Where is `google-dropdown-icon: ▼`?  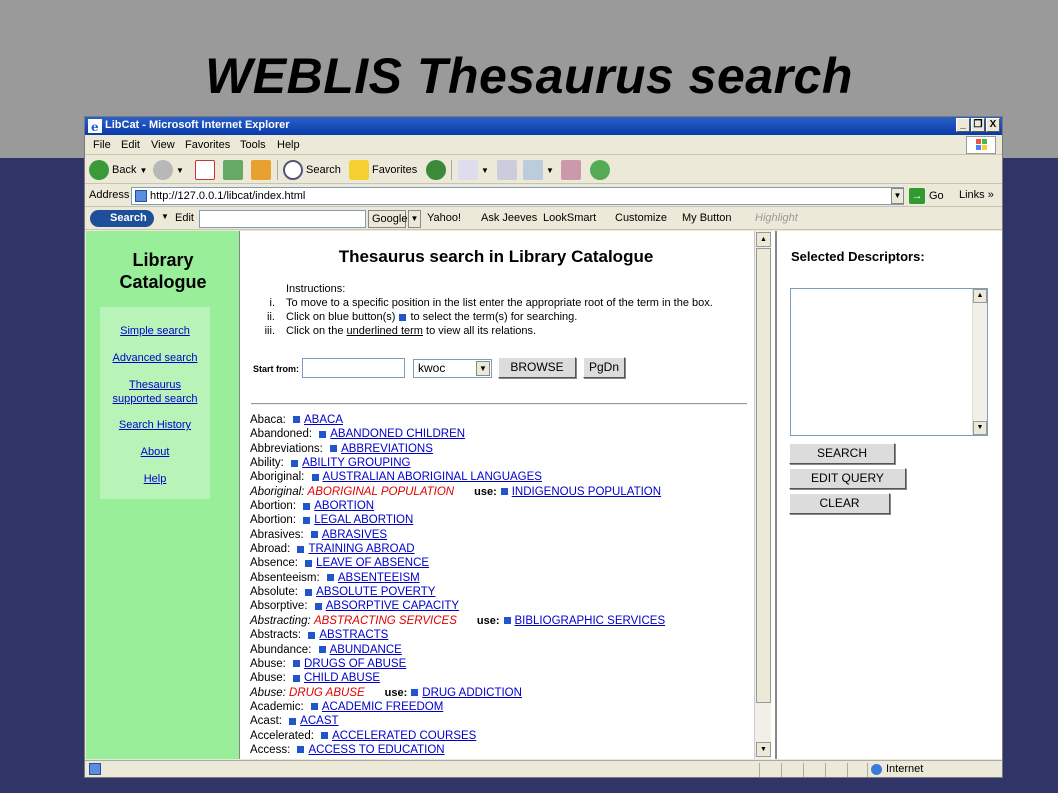 google-dropdown-icon: ▼ is located at coordinates (414, 219).